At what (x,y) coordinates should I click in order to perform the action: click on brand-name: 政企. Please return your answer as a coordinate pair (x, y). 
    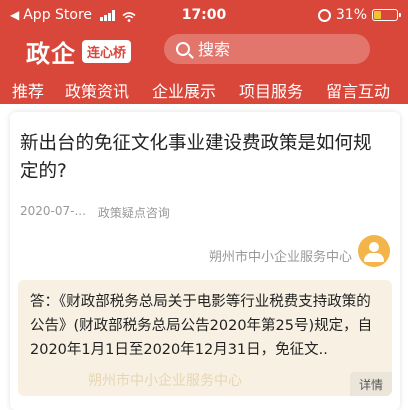
    Looking at the image, I should click on (51, 54).